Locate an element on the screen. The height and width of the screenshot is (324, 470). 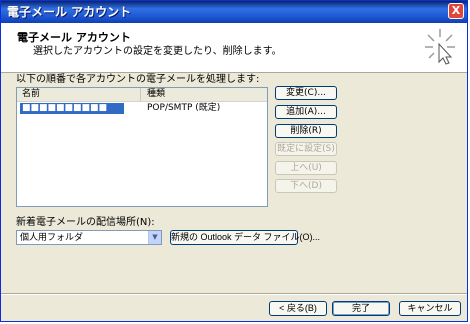
account-name: ■■■■■■■■■■ is located at coordinates (72, 108).